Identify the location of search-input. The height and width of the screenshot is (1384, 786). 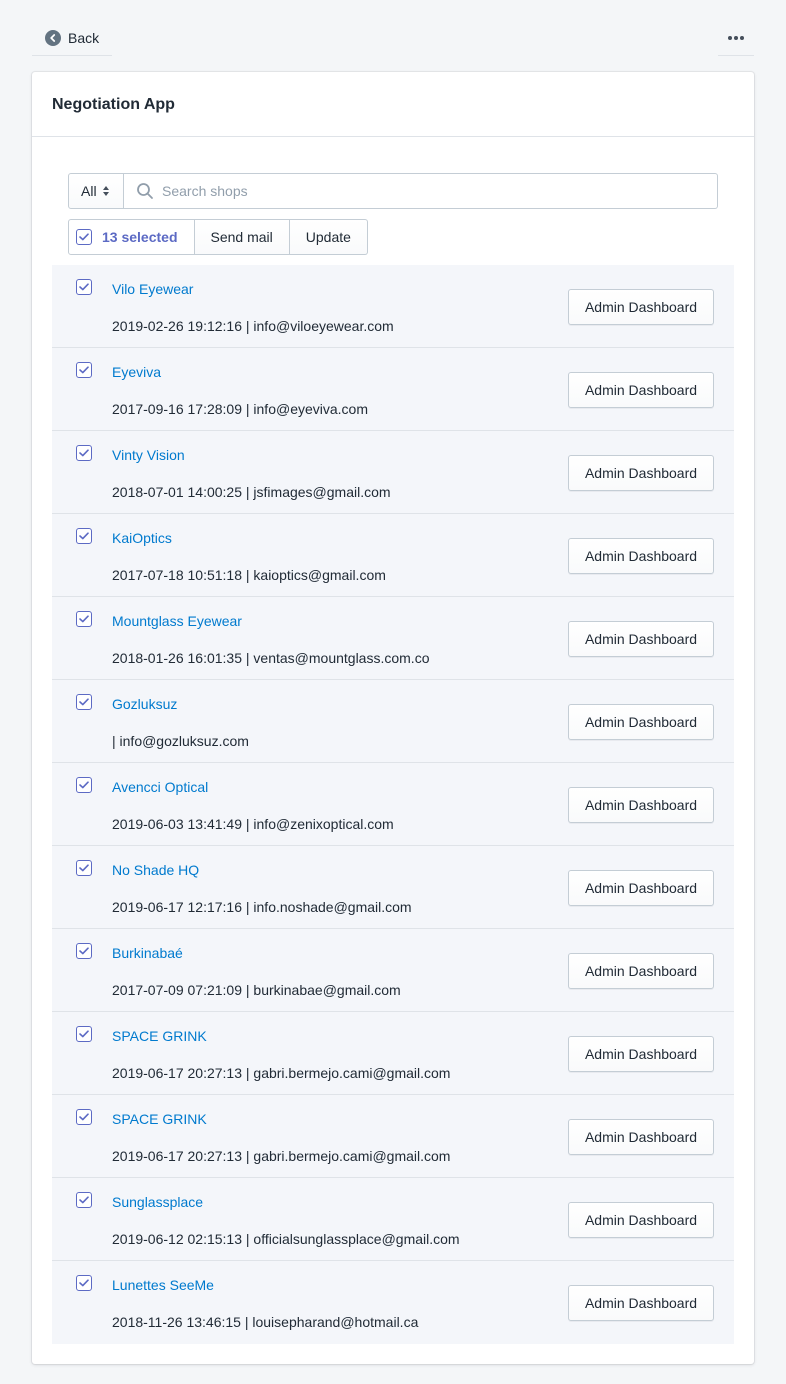
(422, 191).